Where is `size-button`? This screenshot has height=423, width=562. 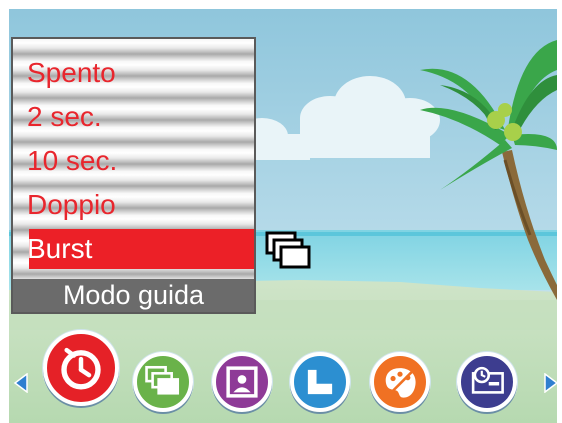
size-button is located at coordinates (320, 382).